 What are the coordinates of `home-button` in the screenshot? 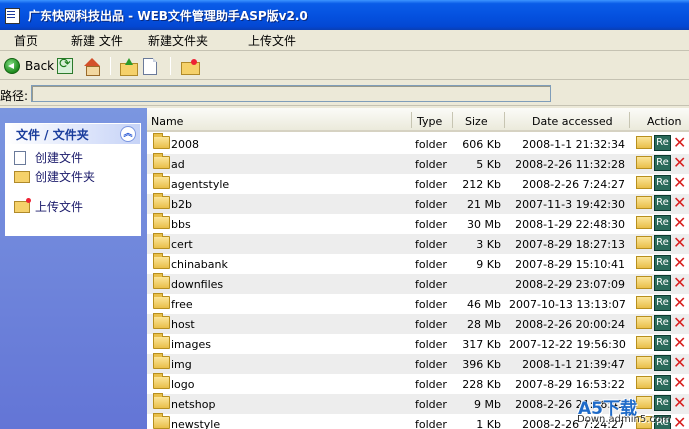 It's located at (92, 66).